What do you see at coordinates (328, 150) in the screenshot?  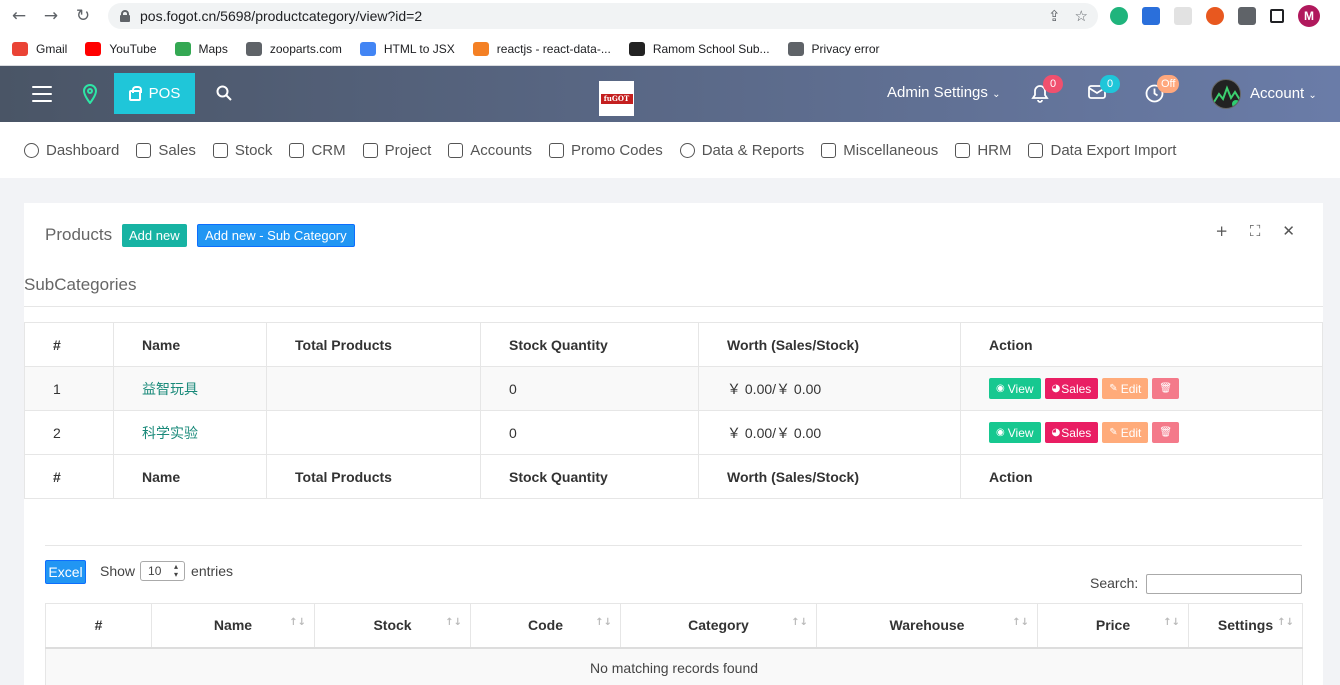 I see `menu-item-label: CRM` at bounding box center [328, 150].